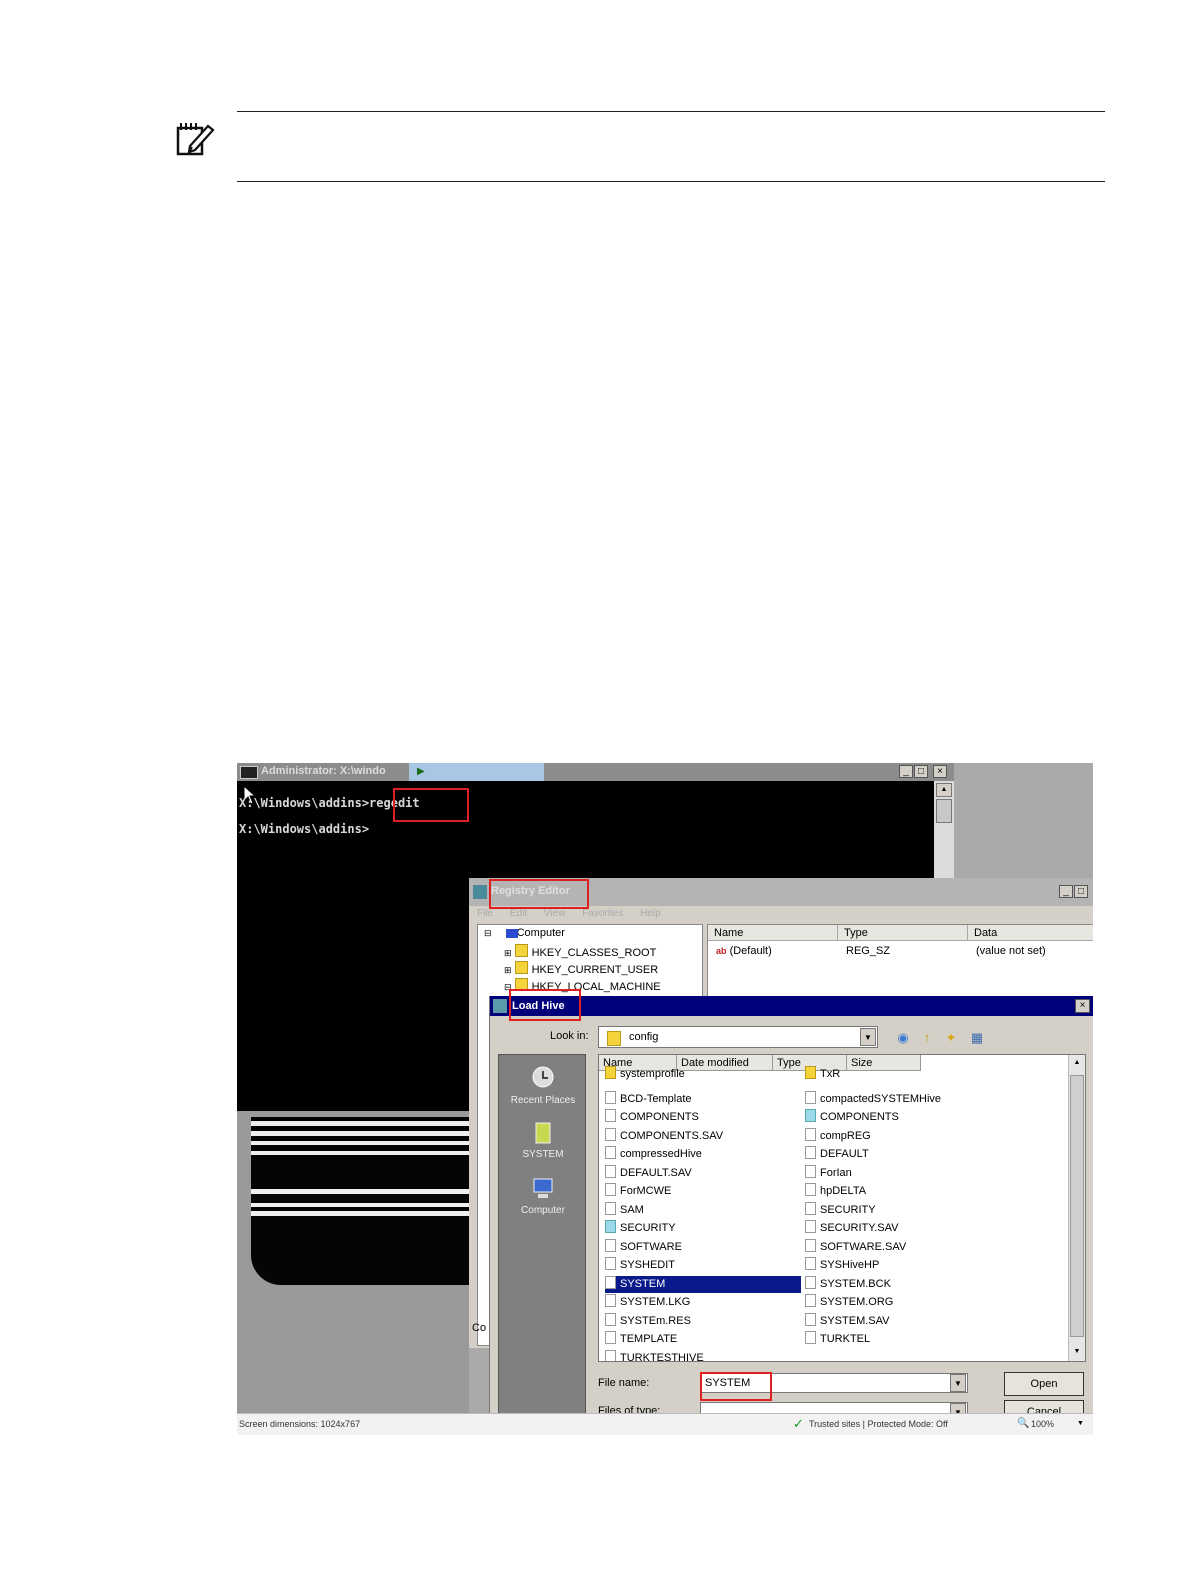 Image resolution: width=1189 pixels, height=1584 pixels. Describe the element at coordinates (900, 1191) in the screenshot. I see `file-item: hpDELTA` at that location.